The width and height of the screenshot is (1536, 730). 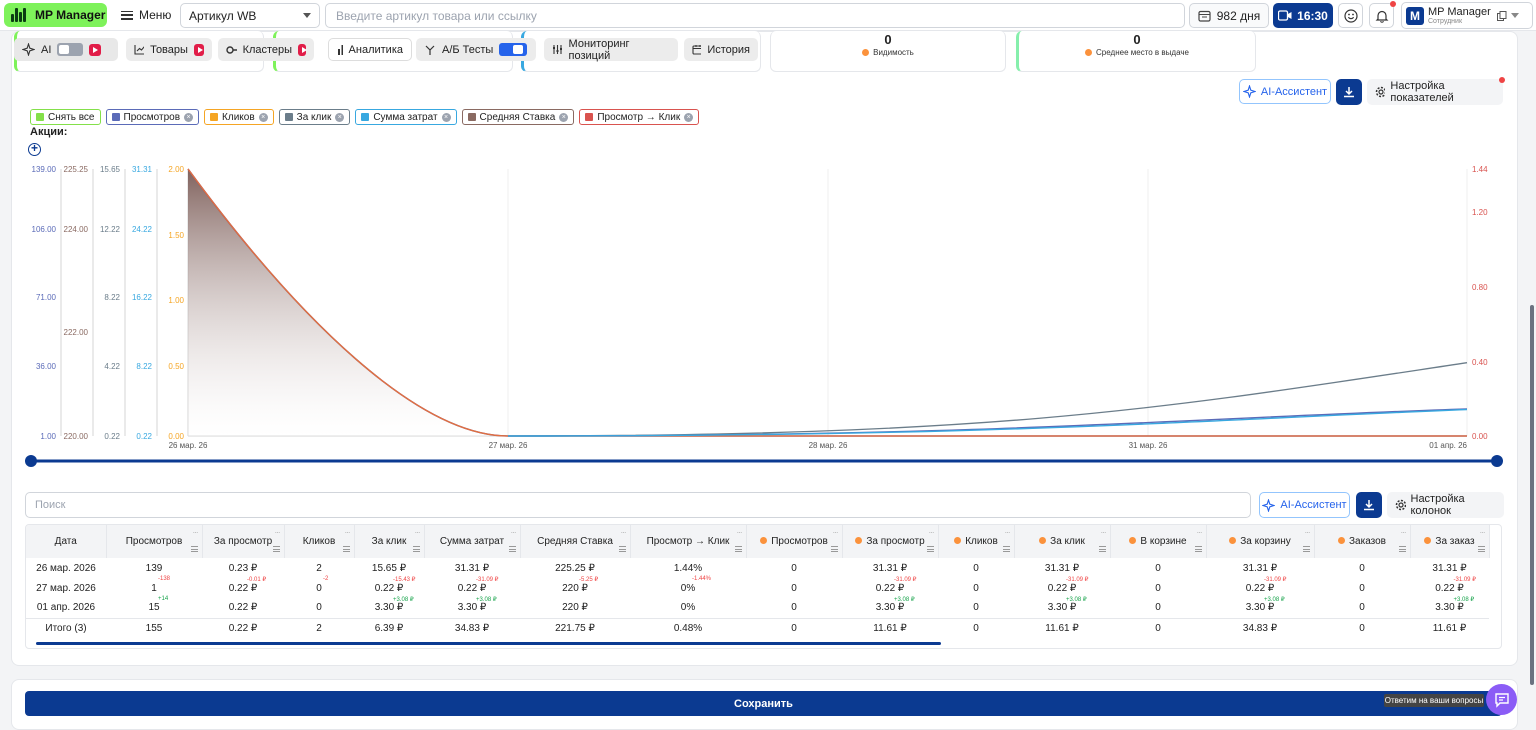 I want to click on cell-value: 0, so click(x=976, y=568).